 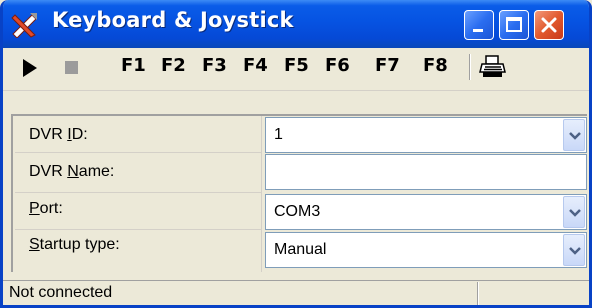 I want to click on grid-column-divider, so click(x=261, y=194).